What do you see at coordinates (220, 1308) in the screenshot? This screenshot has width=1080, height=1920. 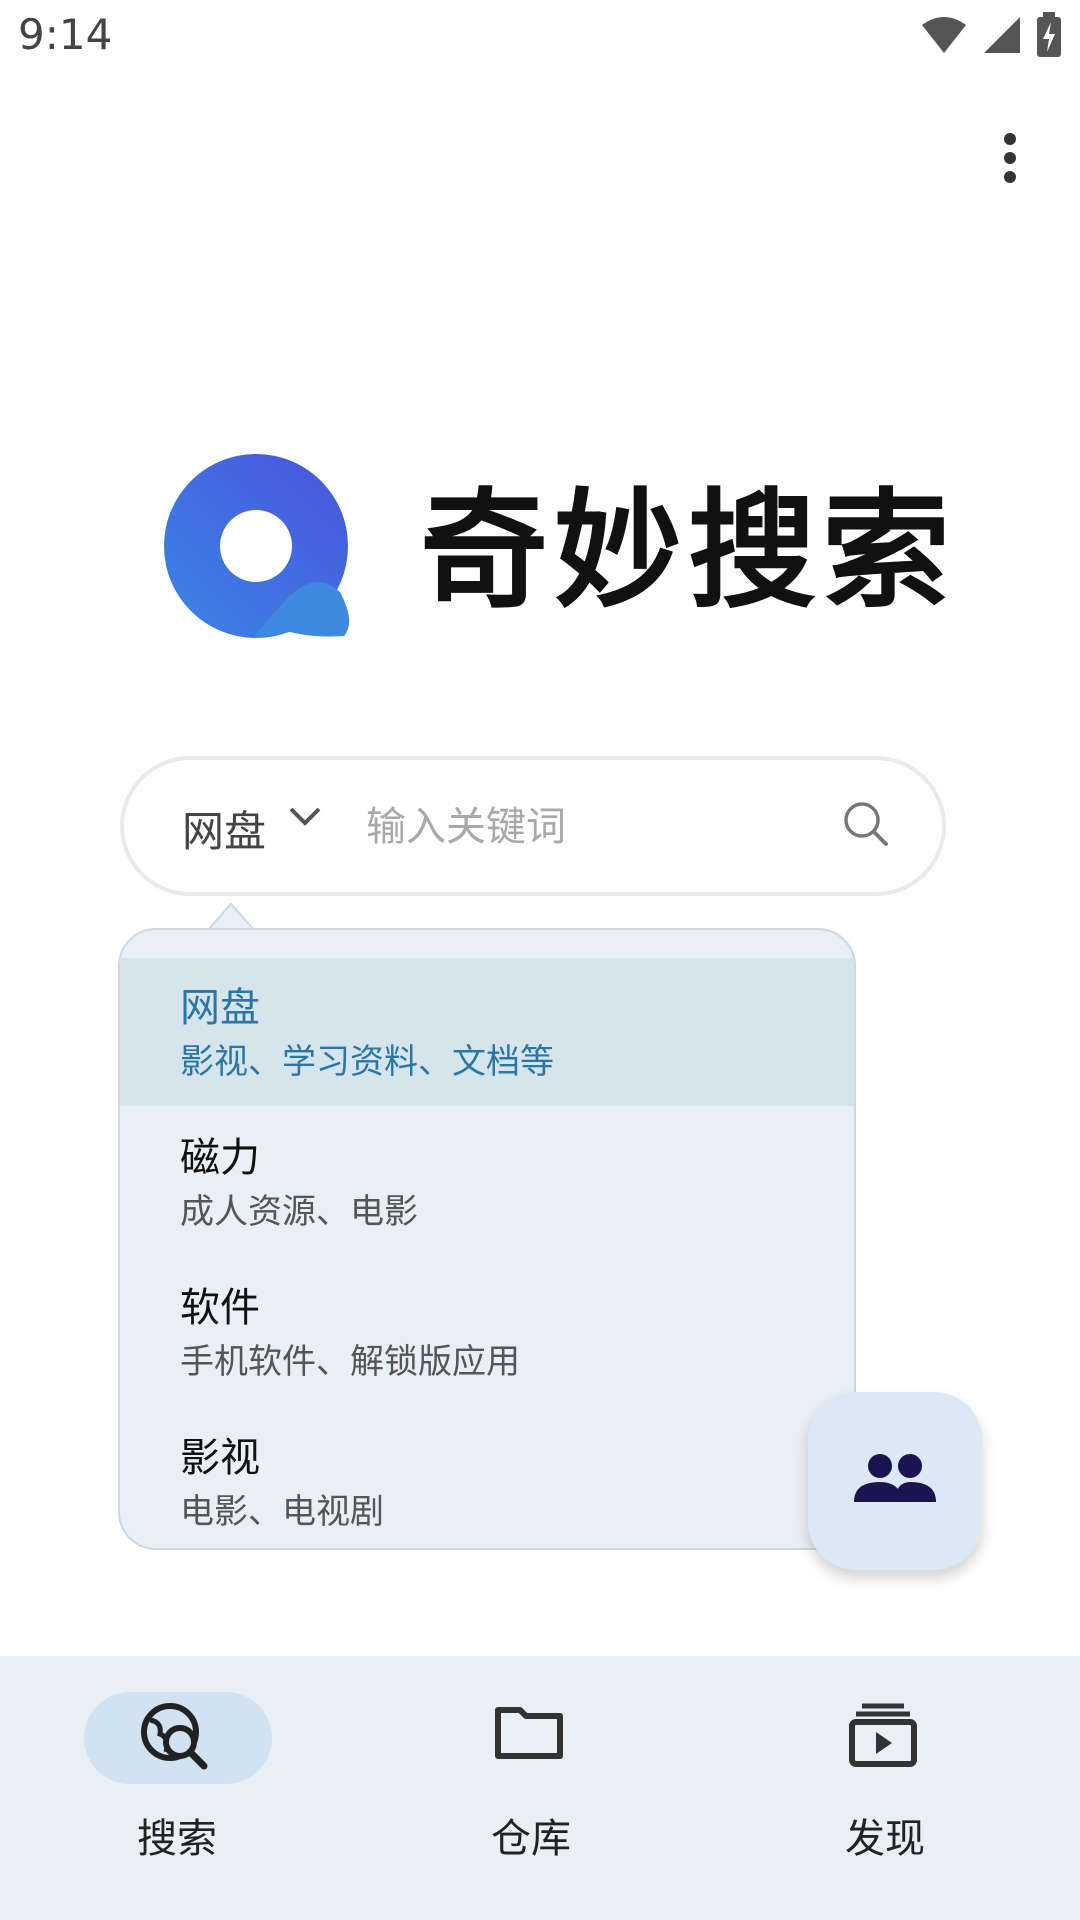 I see `dropdown-item-title: 软件` at bounding box center [220, 1308].